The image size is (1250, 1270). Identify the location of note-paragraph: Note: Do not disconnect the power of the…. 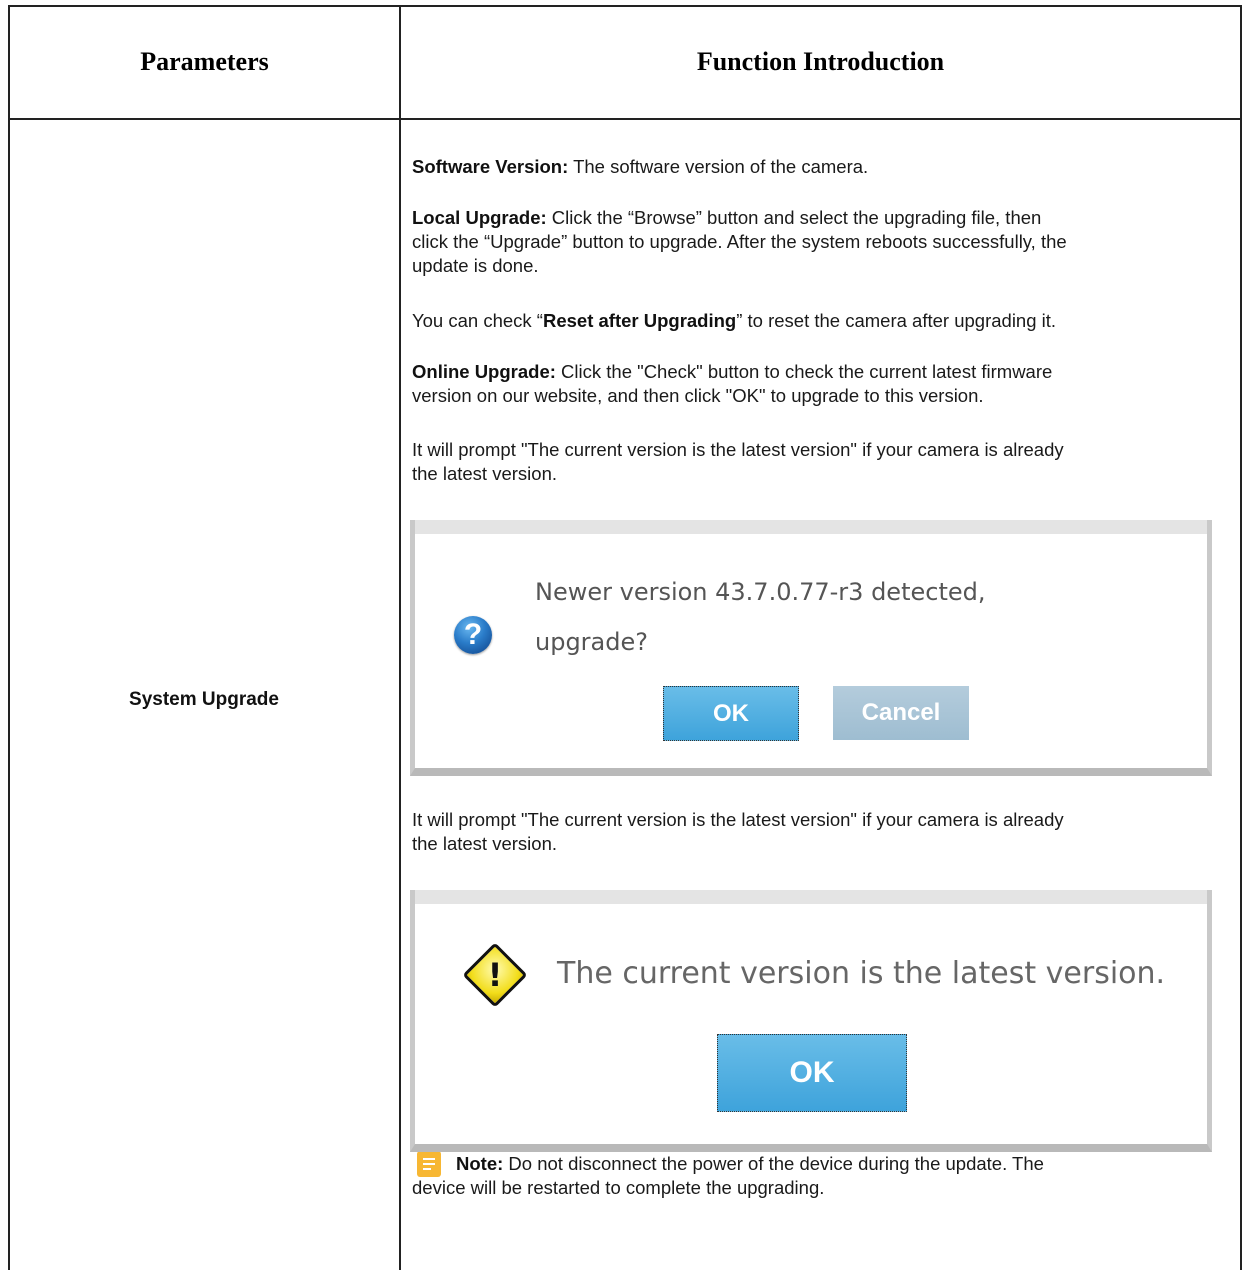
(836, 1164).